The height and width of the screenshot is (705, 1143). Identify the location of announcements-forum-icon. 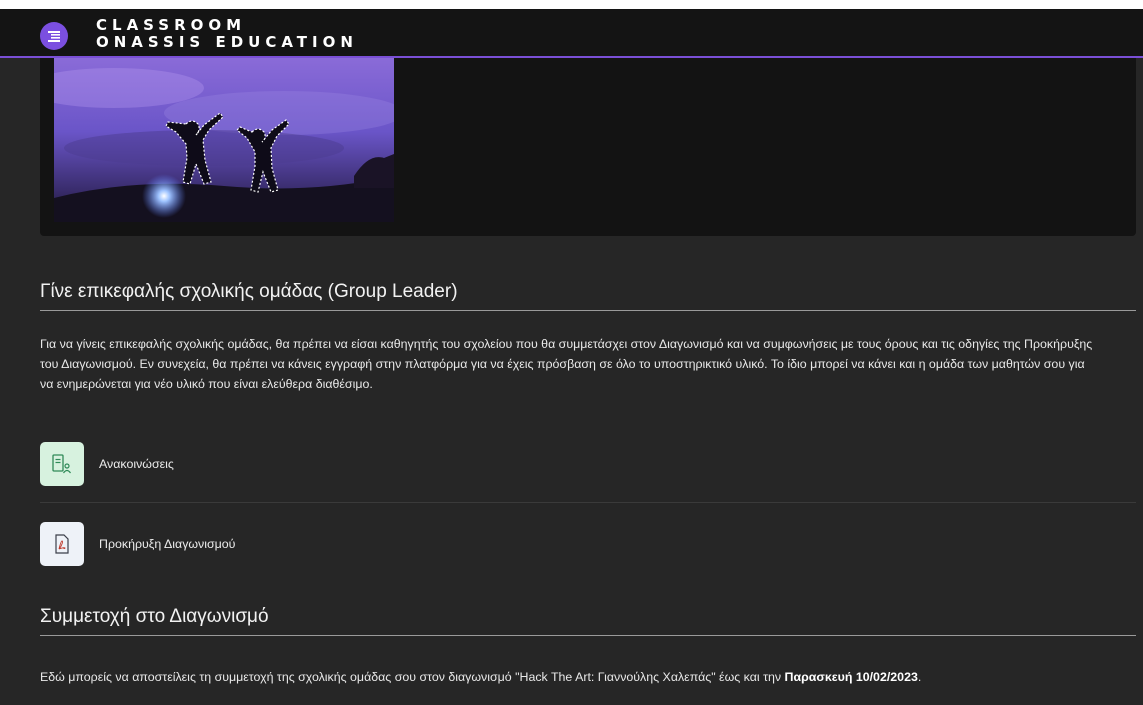
(62, 464).